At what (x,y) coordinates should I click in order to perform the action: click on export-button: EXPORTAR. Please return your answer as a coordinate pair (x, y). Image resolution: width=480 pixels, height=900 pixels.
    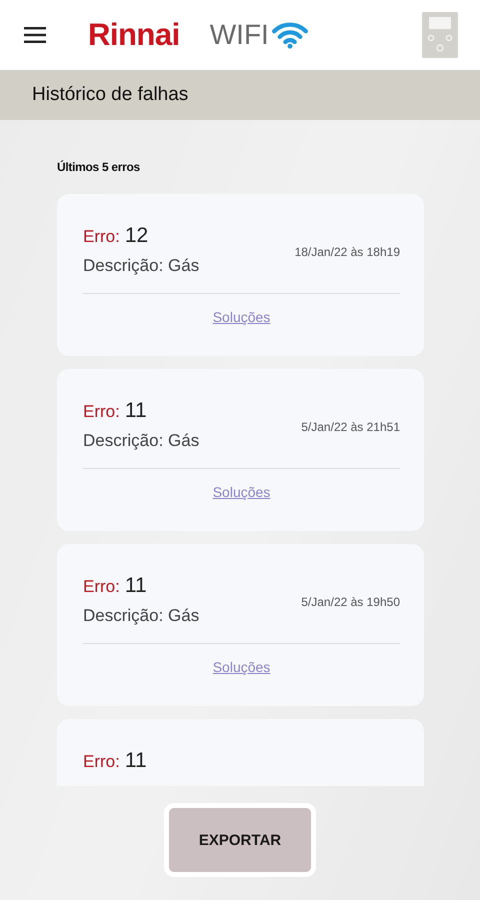
    Looking at the image, I should click on (240, 840).